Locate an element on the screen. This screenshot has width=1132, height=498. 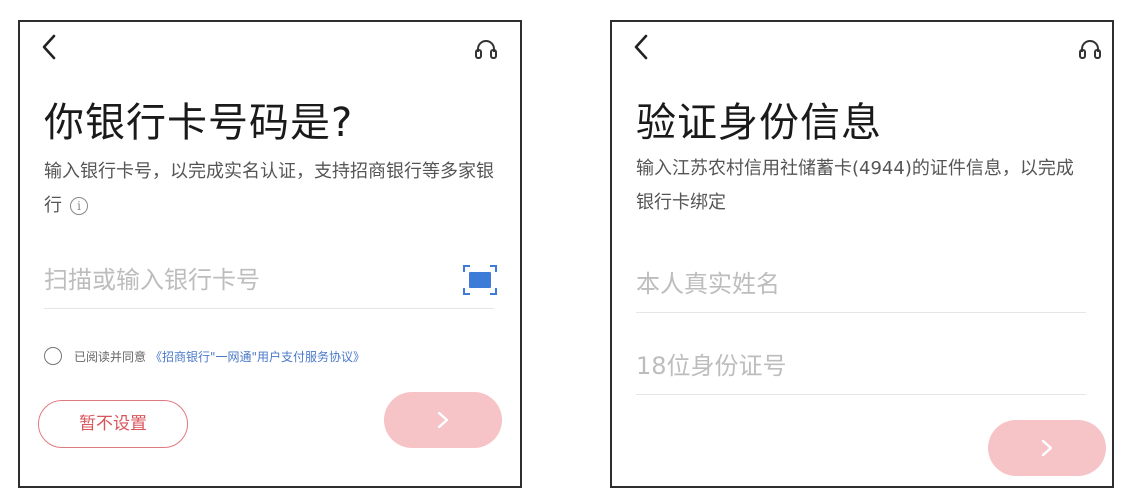
id-number-field is located at coordinates (861, 366).